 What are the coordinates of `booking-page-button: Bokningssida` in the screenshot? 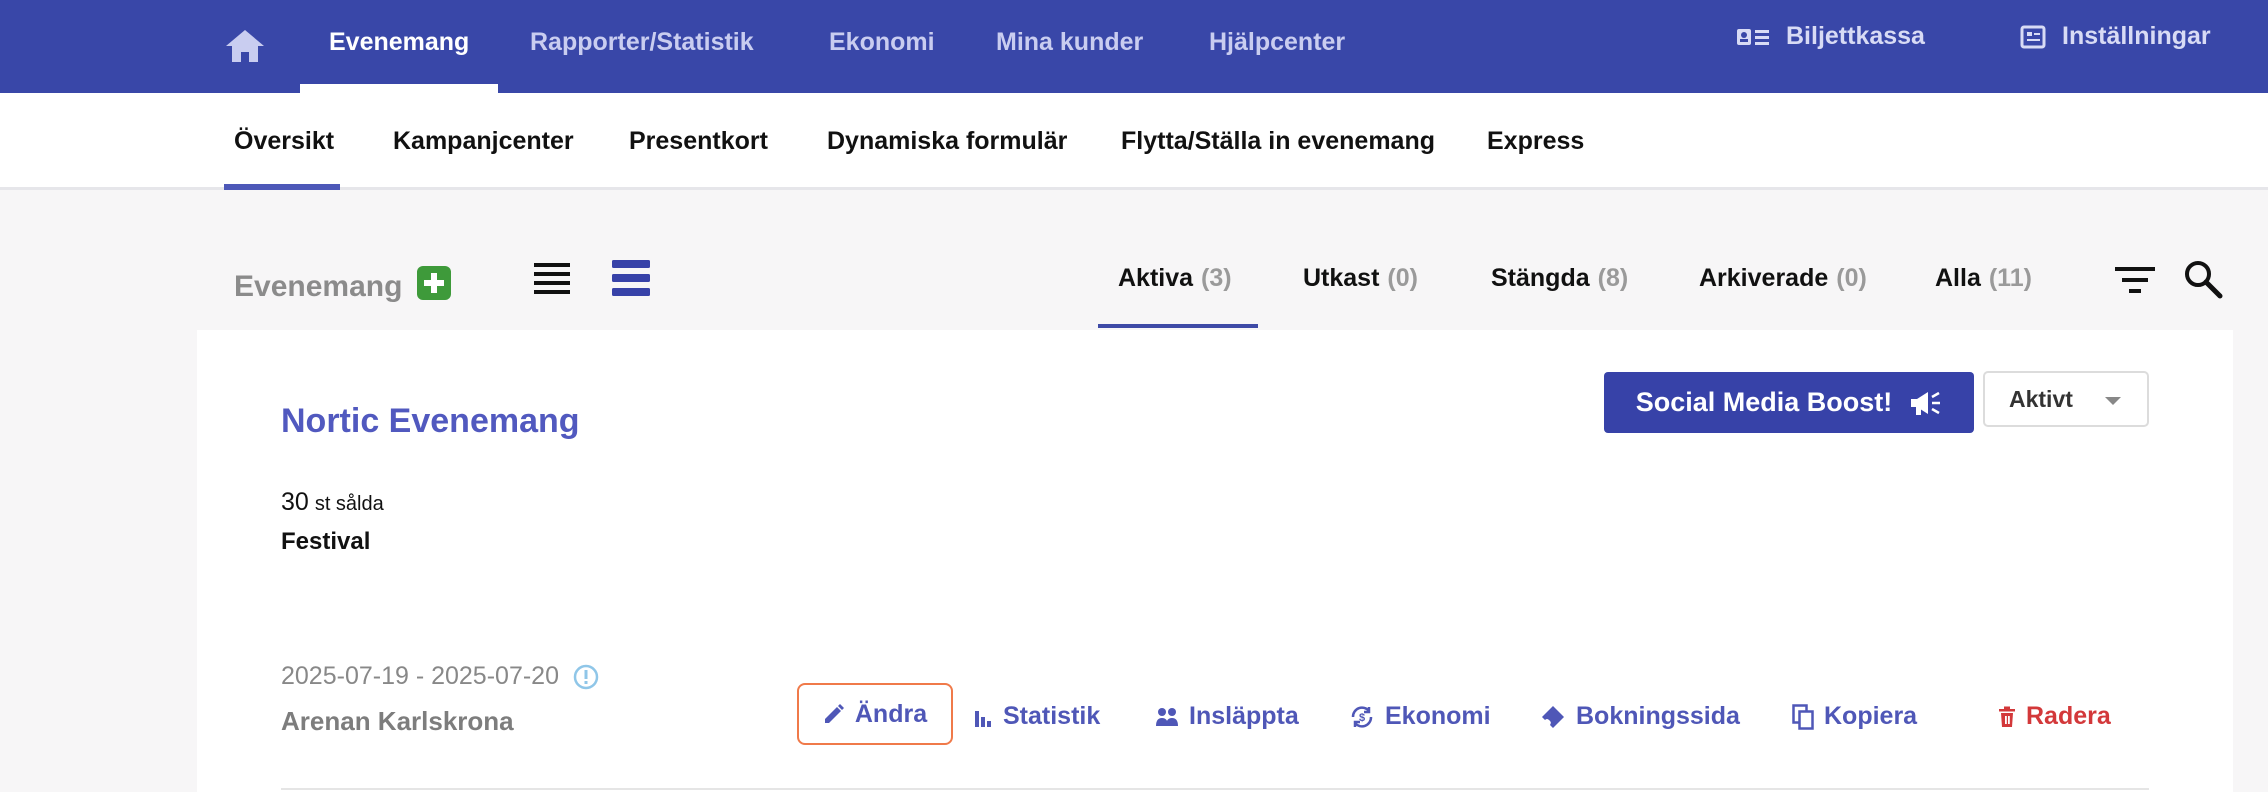 It's located at (1640, 716).